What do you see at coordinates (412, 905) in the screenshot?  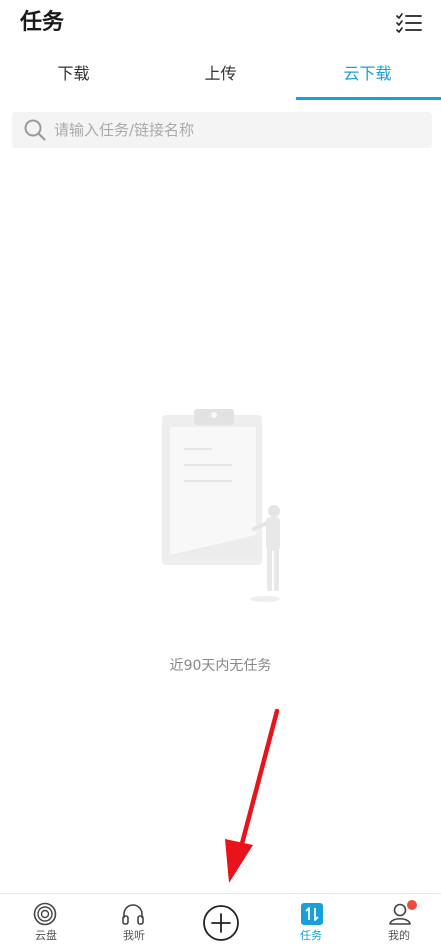 I see `notification-badge` at bounding box center [412, 905].